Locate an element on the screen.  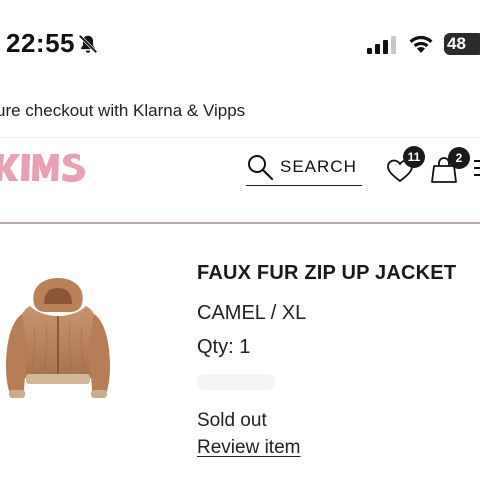
price-placeholder is located at coordinates (236, 382).